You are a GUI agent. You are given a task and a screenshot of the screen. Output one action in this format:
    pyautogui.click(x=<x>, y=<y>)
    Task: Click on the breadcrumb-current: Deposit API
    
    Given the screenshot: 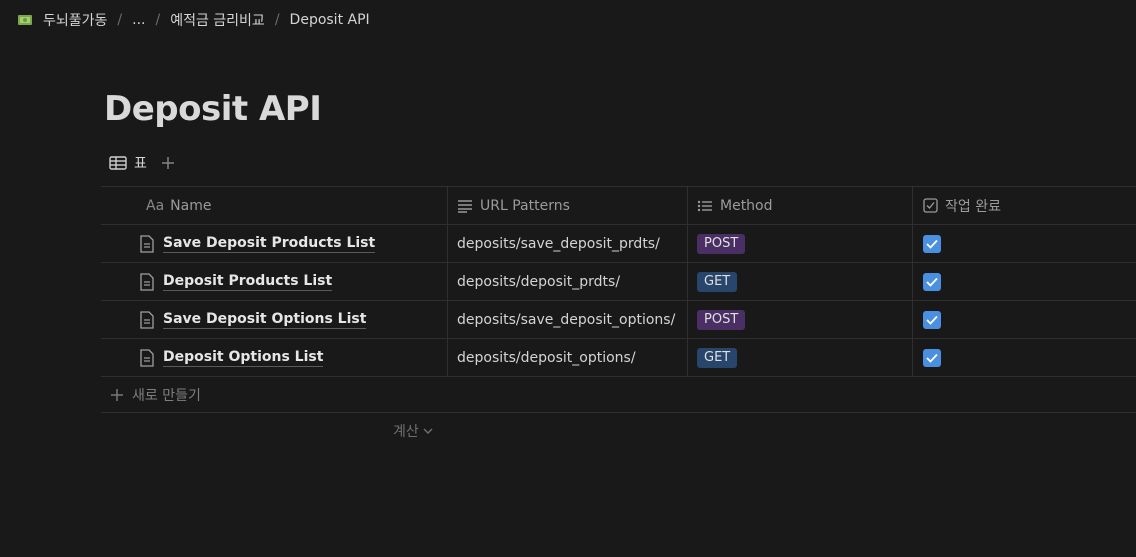 What is the action you would take?
    pyautogui.click(x=330, y=20)
    